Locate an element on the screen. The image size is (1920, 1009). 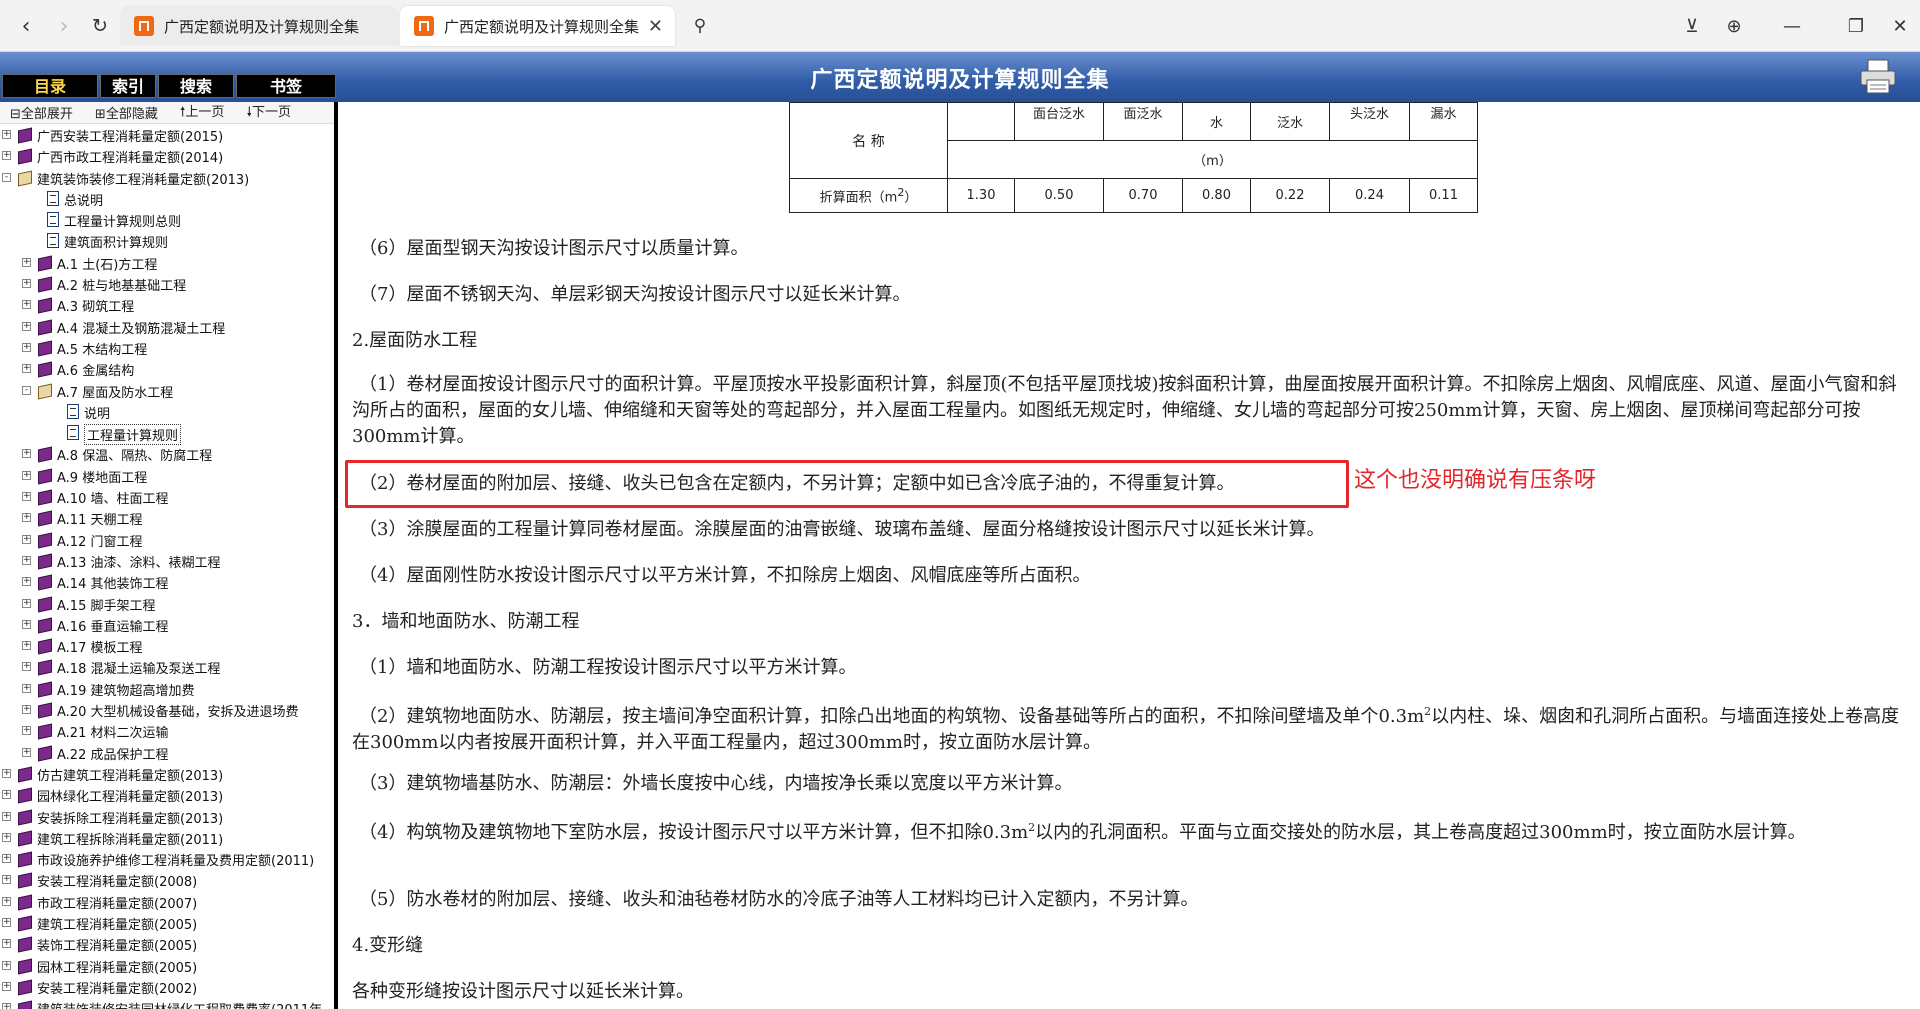
tree-item: + A.4 混凝土及钢筋混凝土工程 is located at coordinates (167, 326).